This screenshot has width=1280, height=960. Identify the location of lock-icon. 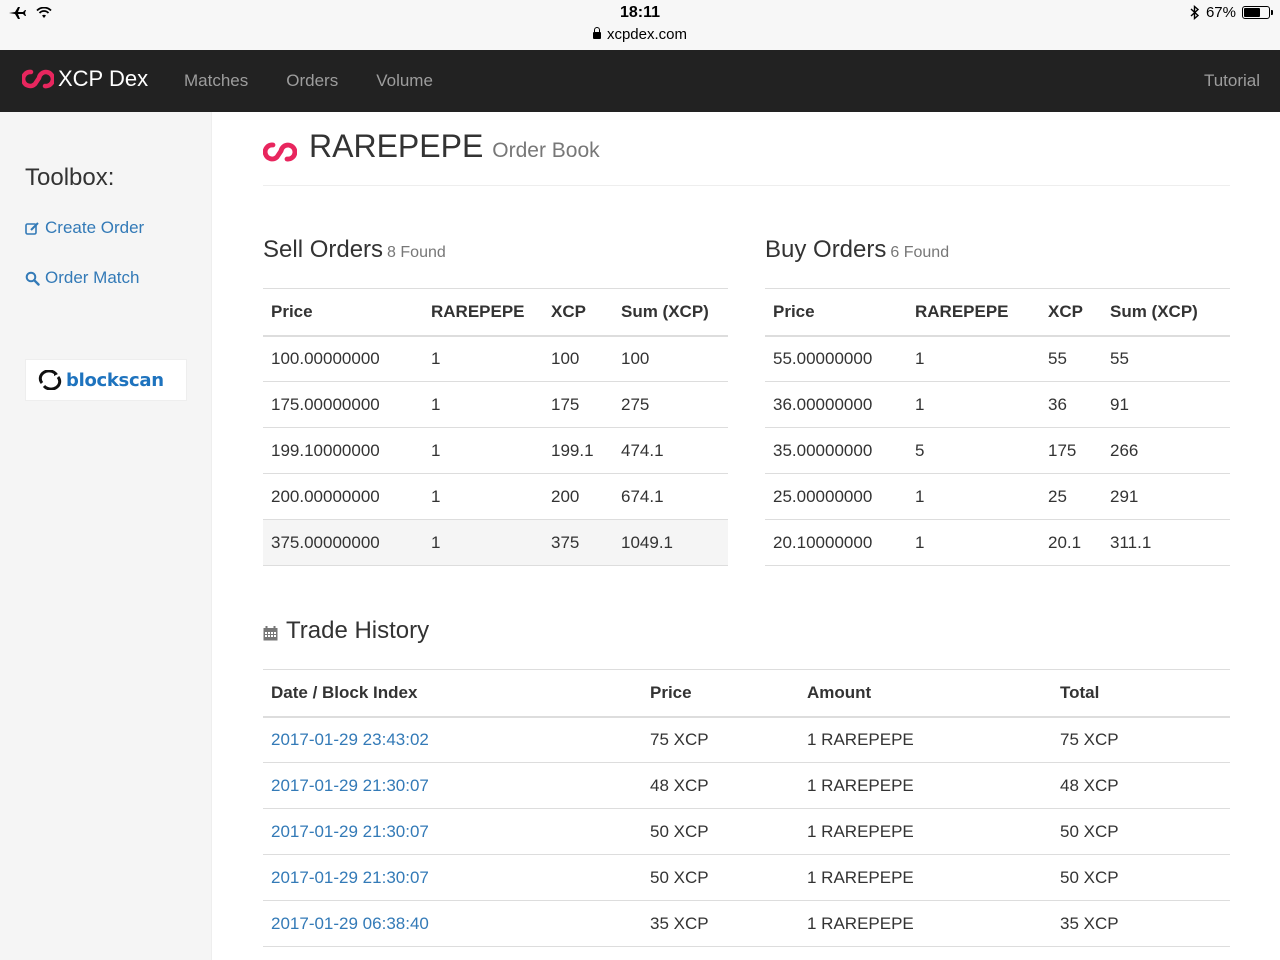
(596, 33).